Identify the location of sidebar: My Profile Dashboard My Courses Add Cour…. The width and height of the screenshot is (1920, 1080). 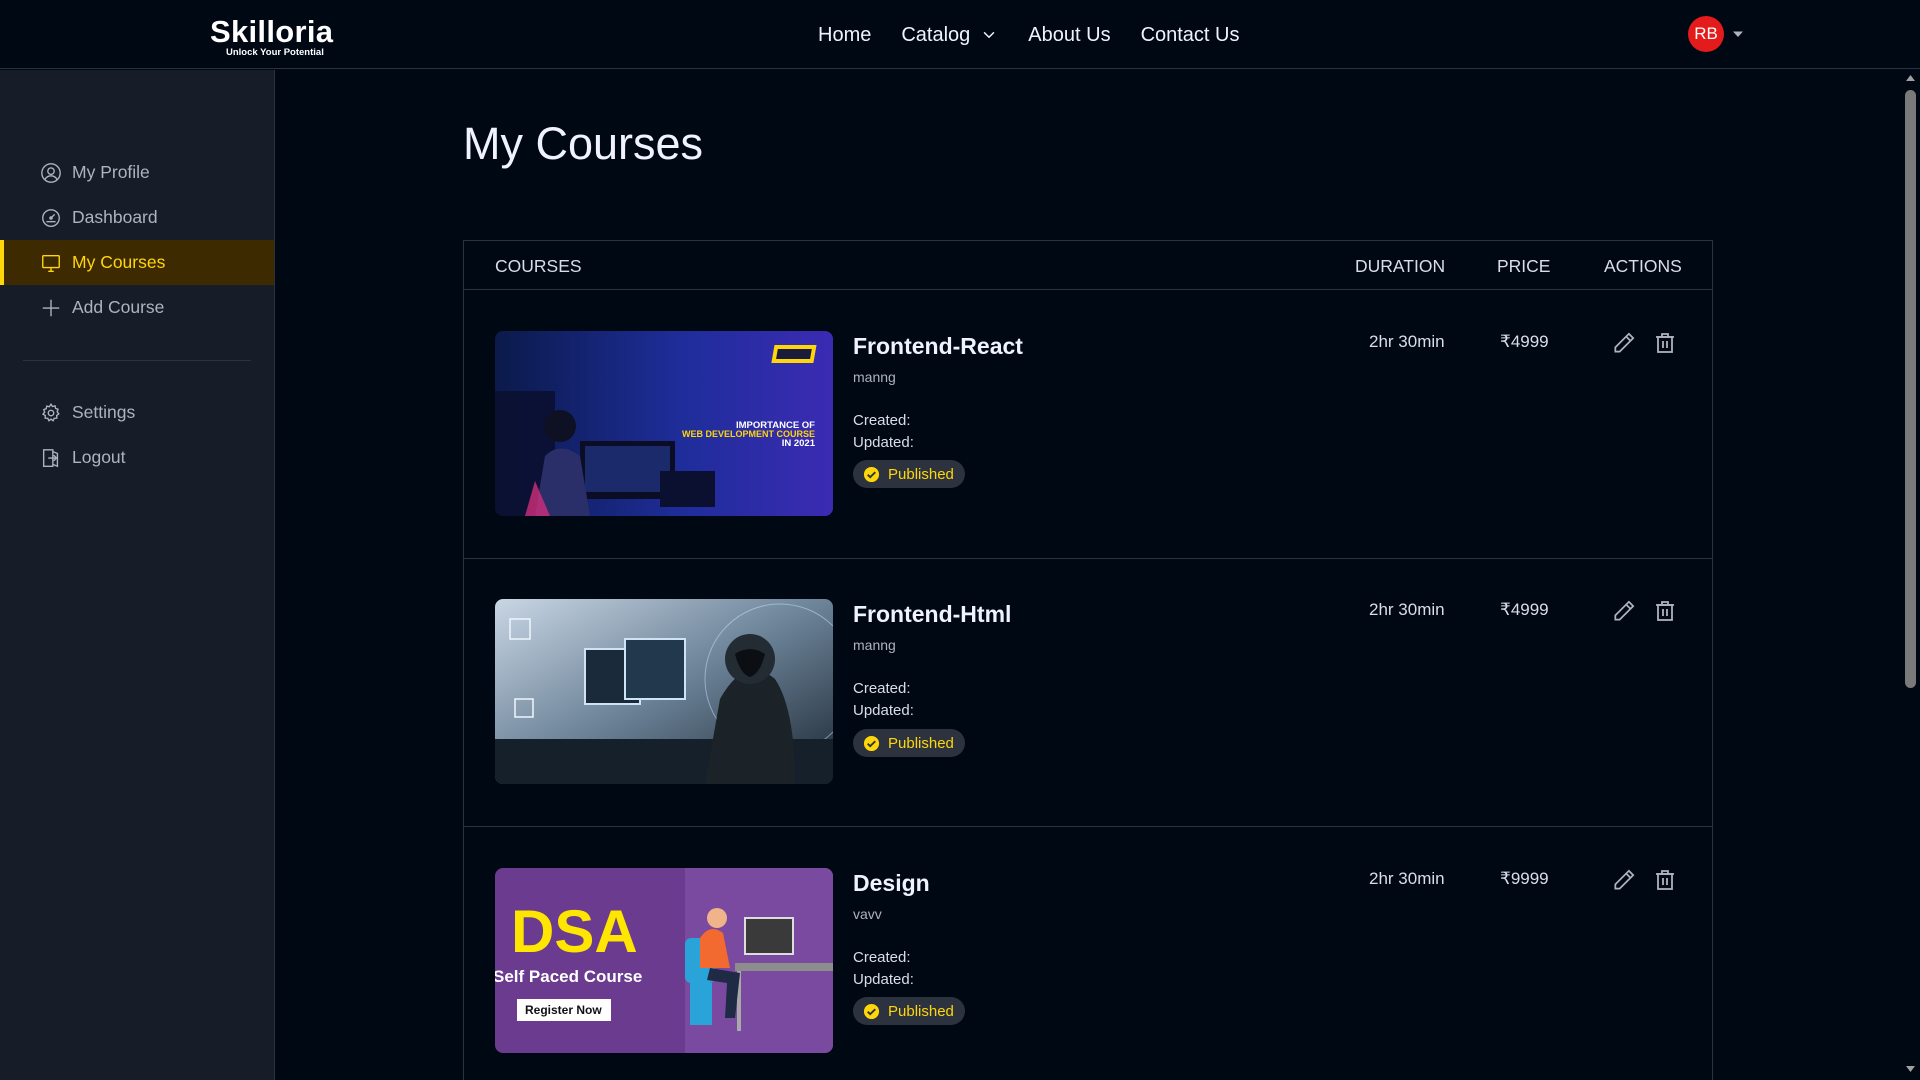
(137, 575).